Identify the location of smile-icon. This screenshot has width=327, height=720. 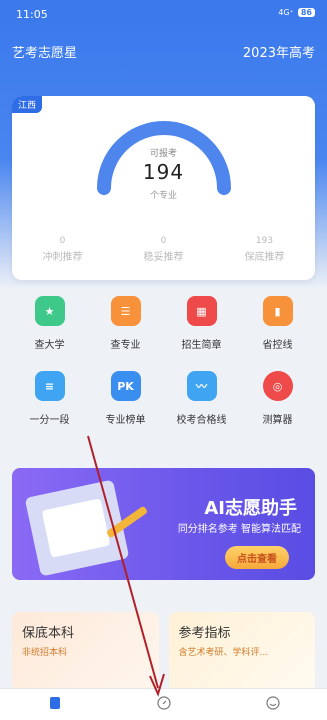
(272, 703).